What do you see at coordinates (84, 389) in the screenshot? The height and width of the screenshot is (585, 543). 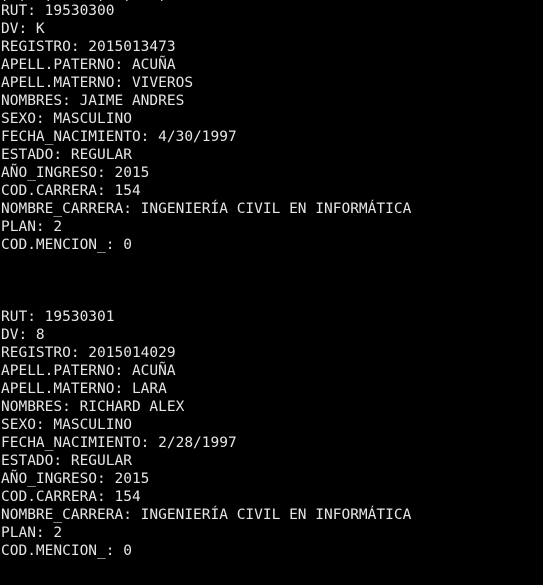 I see `field-apellido-materno: APELL.MATERNO: LARA` at bounding box center [84, 389].